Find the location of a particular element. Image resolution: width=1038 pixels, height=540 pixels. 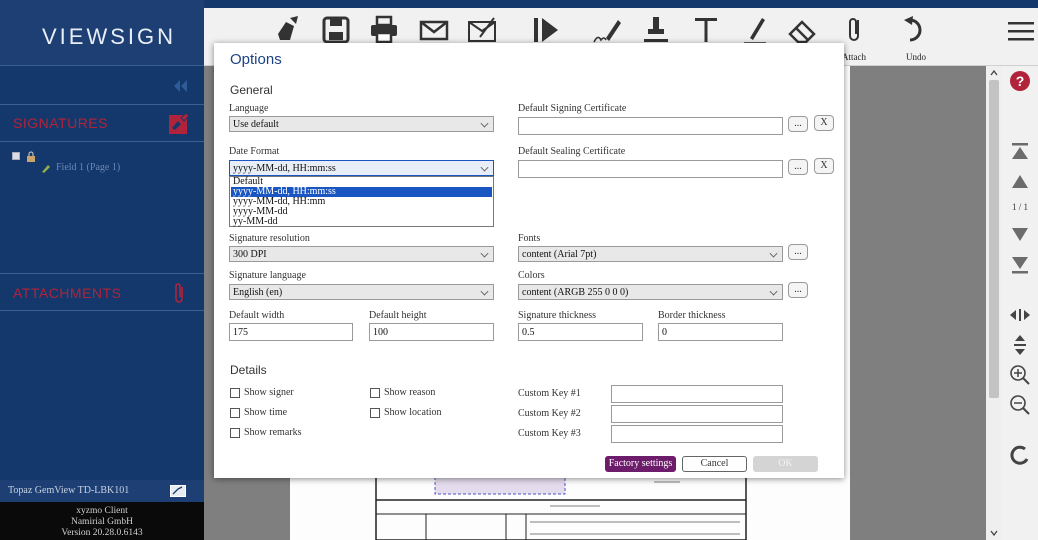

date-format-select: yyyy-MM-dd, HH:mm:ss is located at coordinates (361, 168).